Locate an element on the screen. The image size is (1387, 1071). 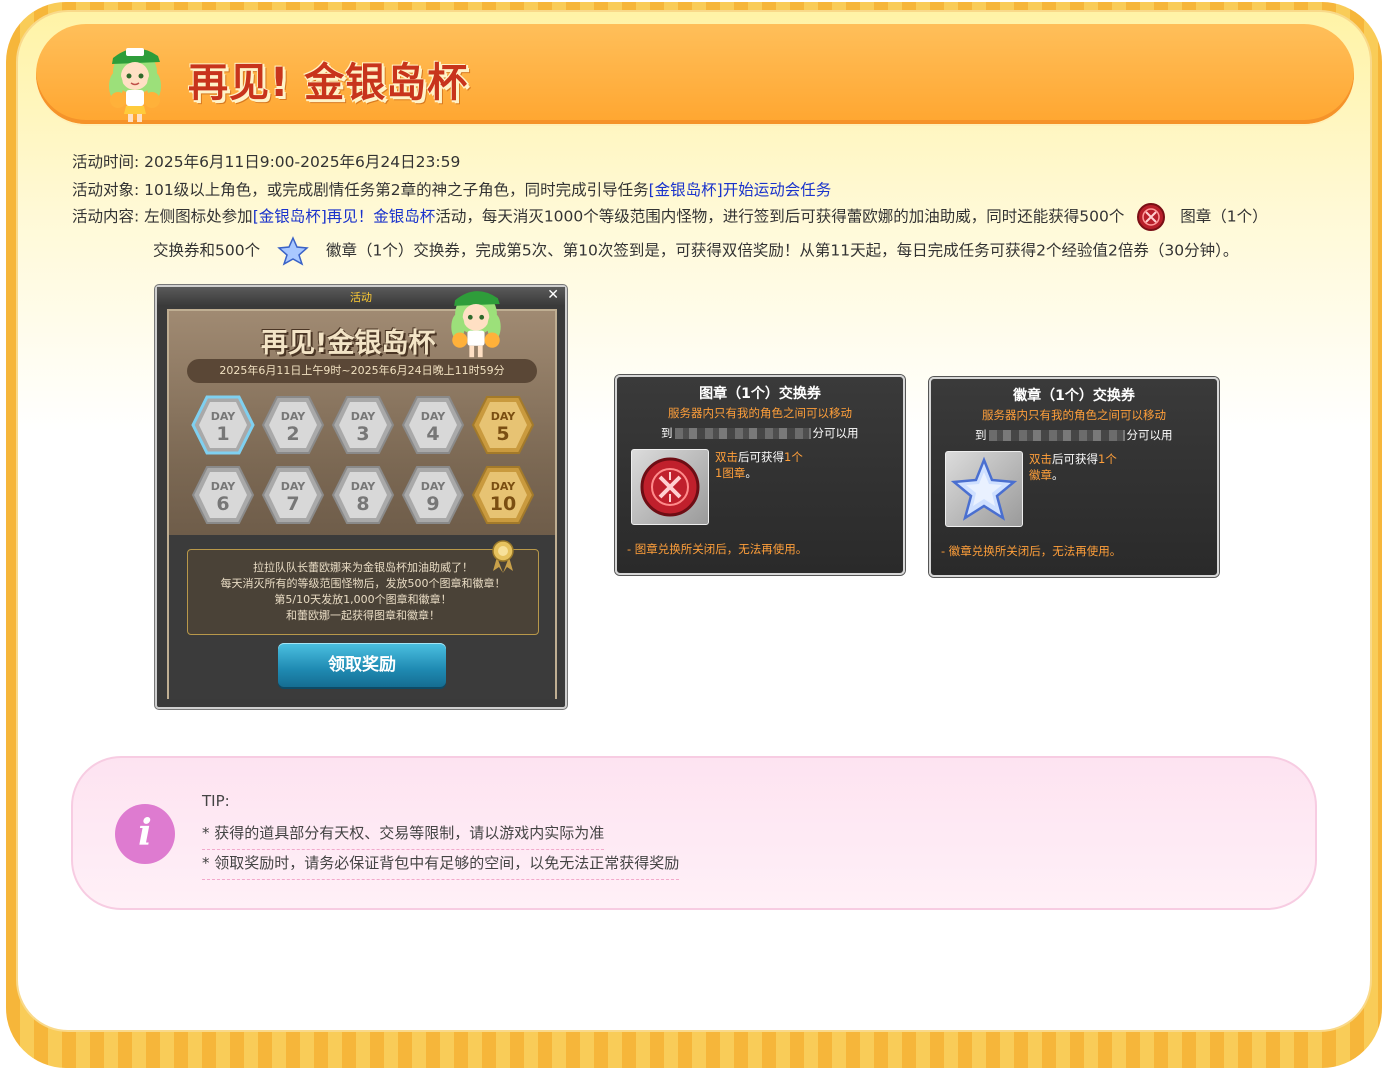
day-number: 6 is located at coordinates (223, 504).